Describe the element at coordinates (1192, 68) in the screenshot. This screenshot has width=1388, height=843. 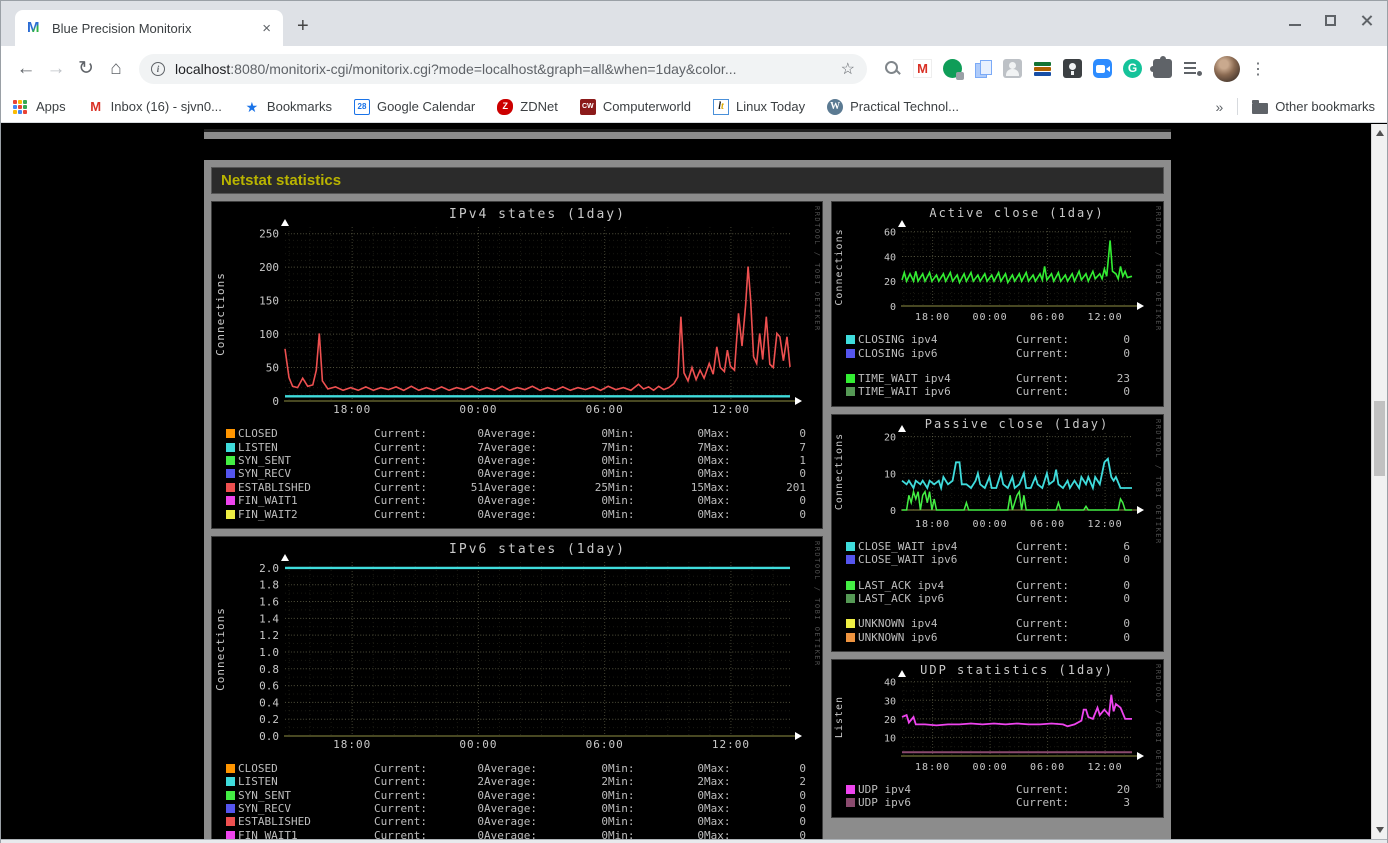
I see `playlist-extension-icon` at that location.